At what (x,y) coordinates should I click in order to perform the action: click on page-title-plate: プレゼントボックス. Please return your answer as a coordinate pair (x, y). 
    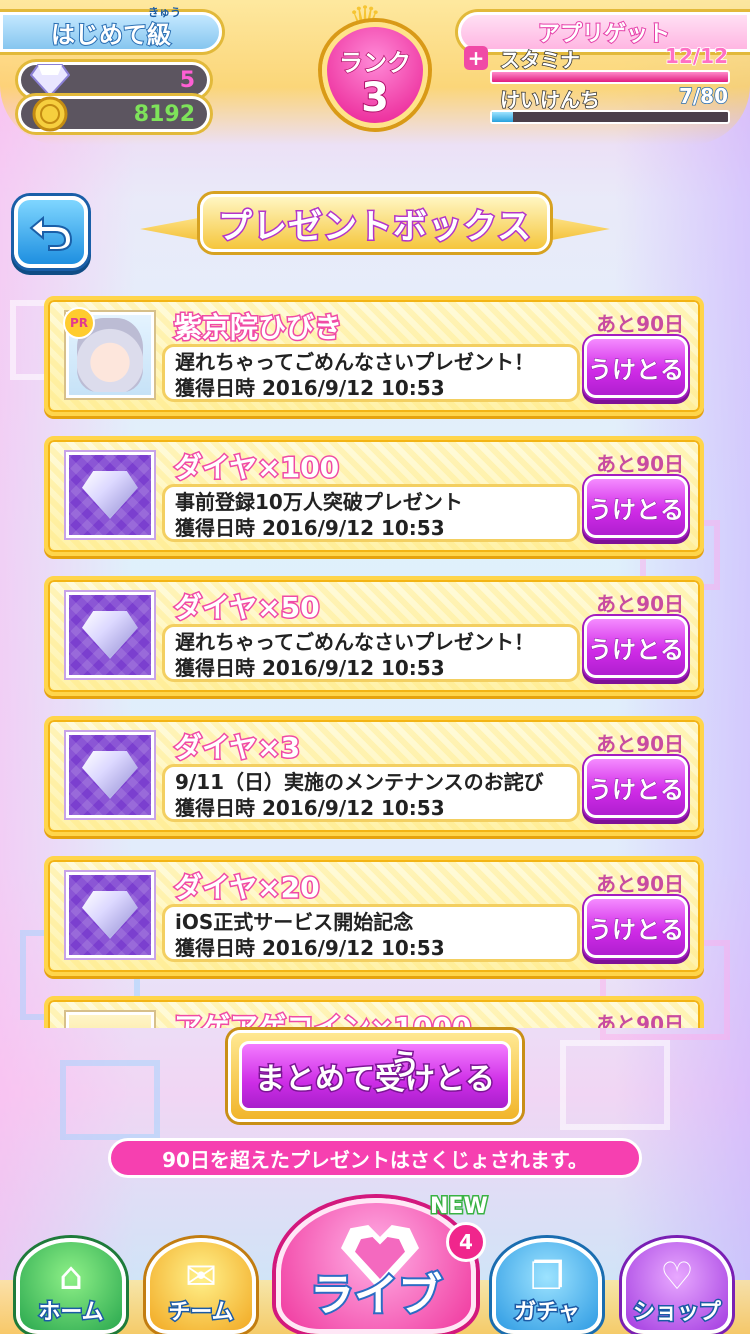
    Looking at the image, I should click on (375, 223).